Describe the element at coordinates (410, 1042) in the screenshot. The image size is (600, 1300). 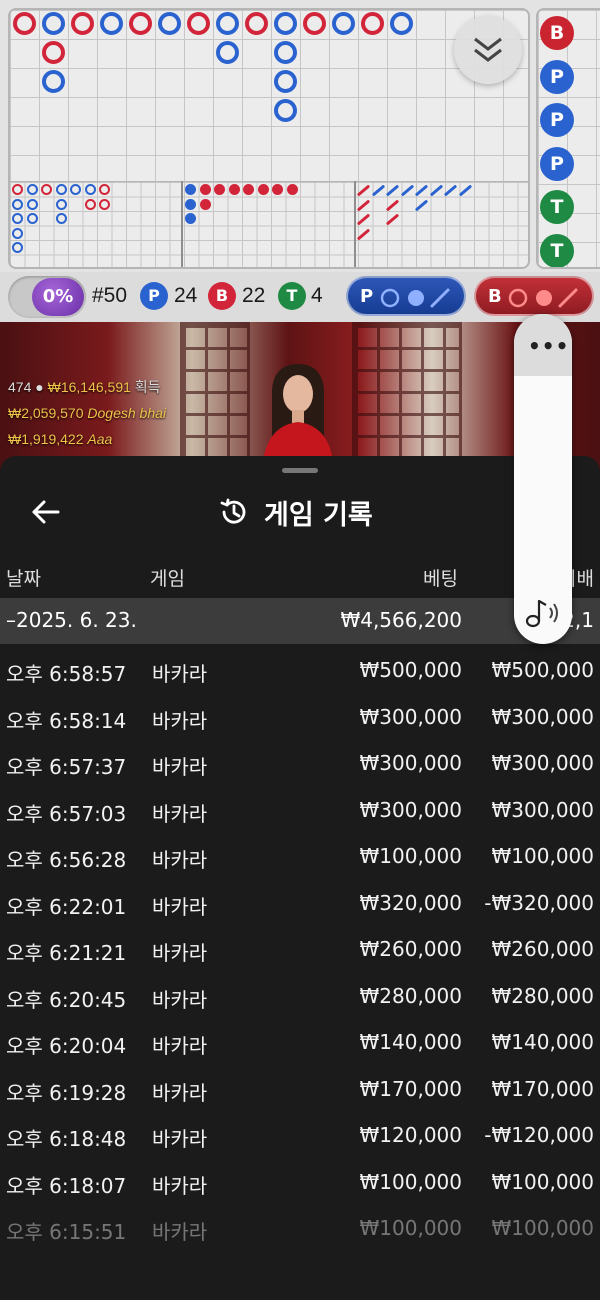
I see `row-bet: ₩140,000` at that location.